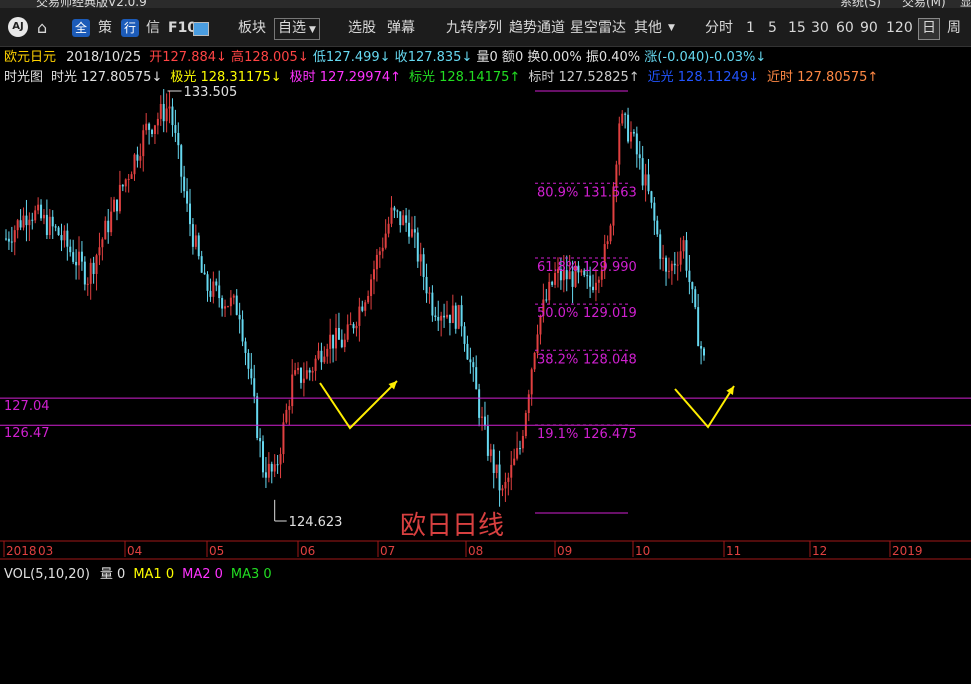 The width and height of the screenshot is (971, 684). I want to click on high-label: 高, so click(238, 57).